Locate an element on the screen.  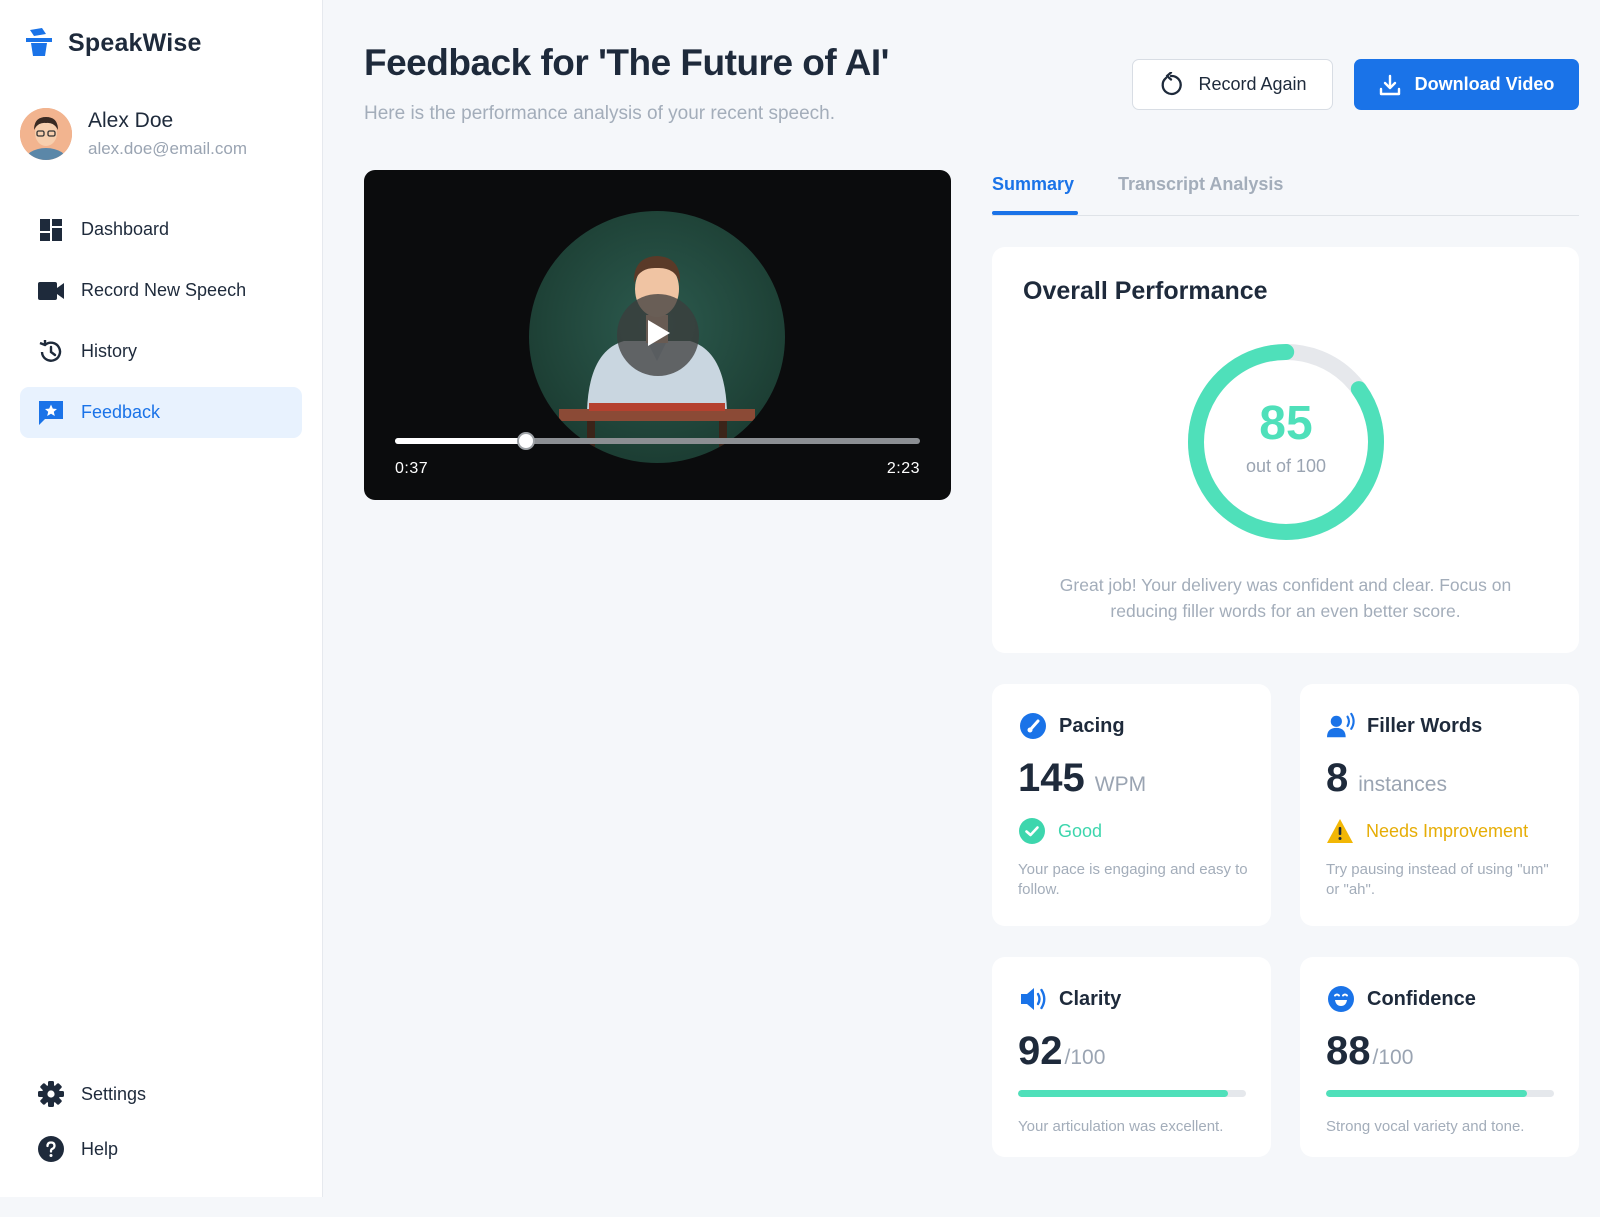
filler-words-unit: instances is located at coordinates (1402, 784).